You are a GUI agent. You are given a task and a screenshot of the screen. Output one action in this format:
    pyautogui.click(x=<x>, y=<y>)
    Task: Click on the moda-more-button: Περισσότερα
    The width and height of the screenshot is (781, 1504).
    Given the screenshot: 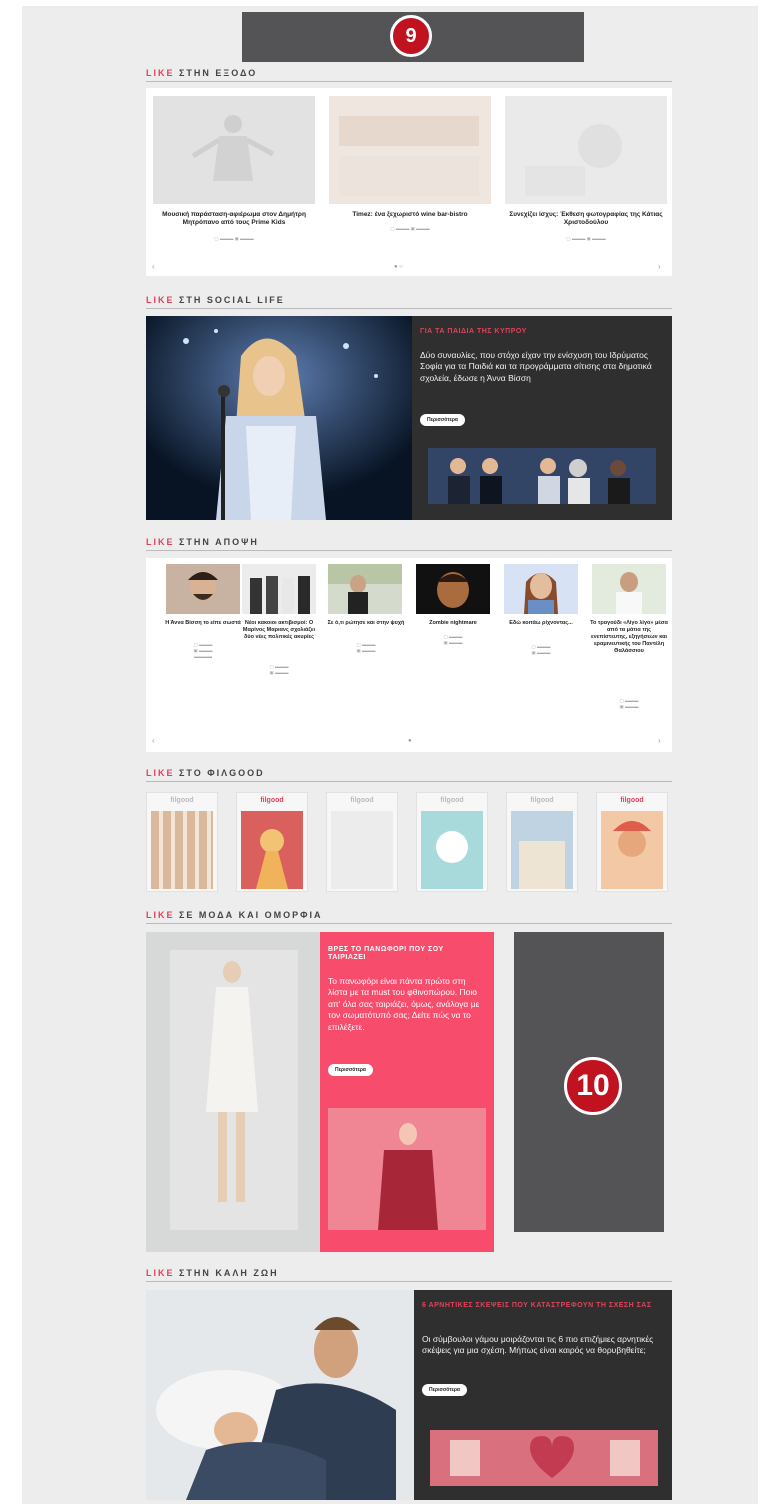 What is the action you would take?
    pyautogui.click(x=350, y=1070)
    